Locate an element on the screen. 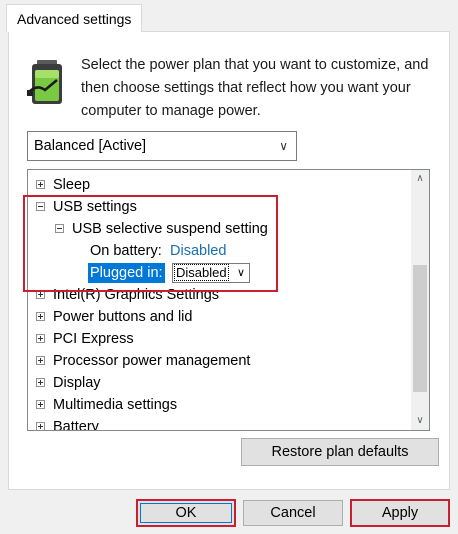 The width and height of the screenshot is (458, 534). tree-item-plugged-in: Plugged in: Disabled ∨ is located at coordinates (187, 273).